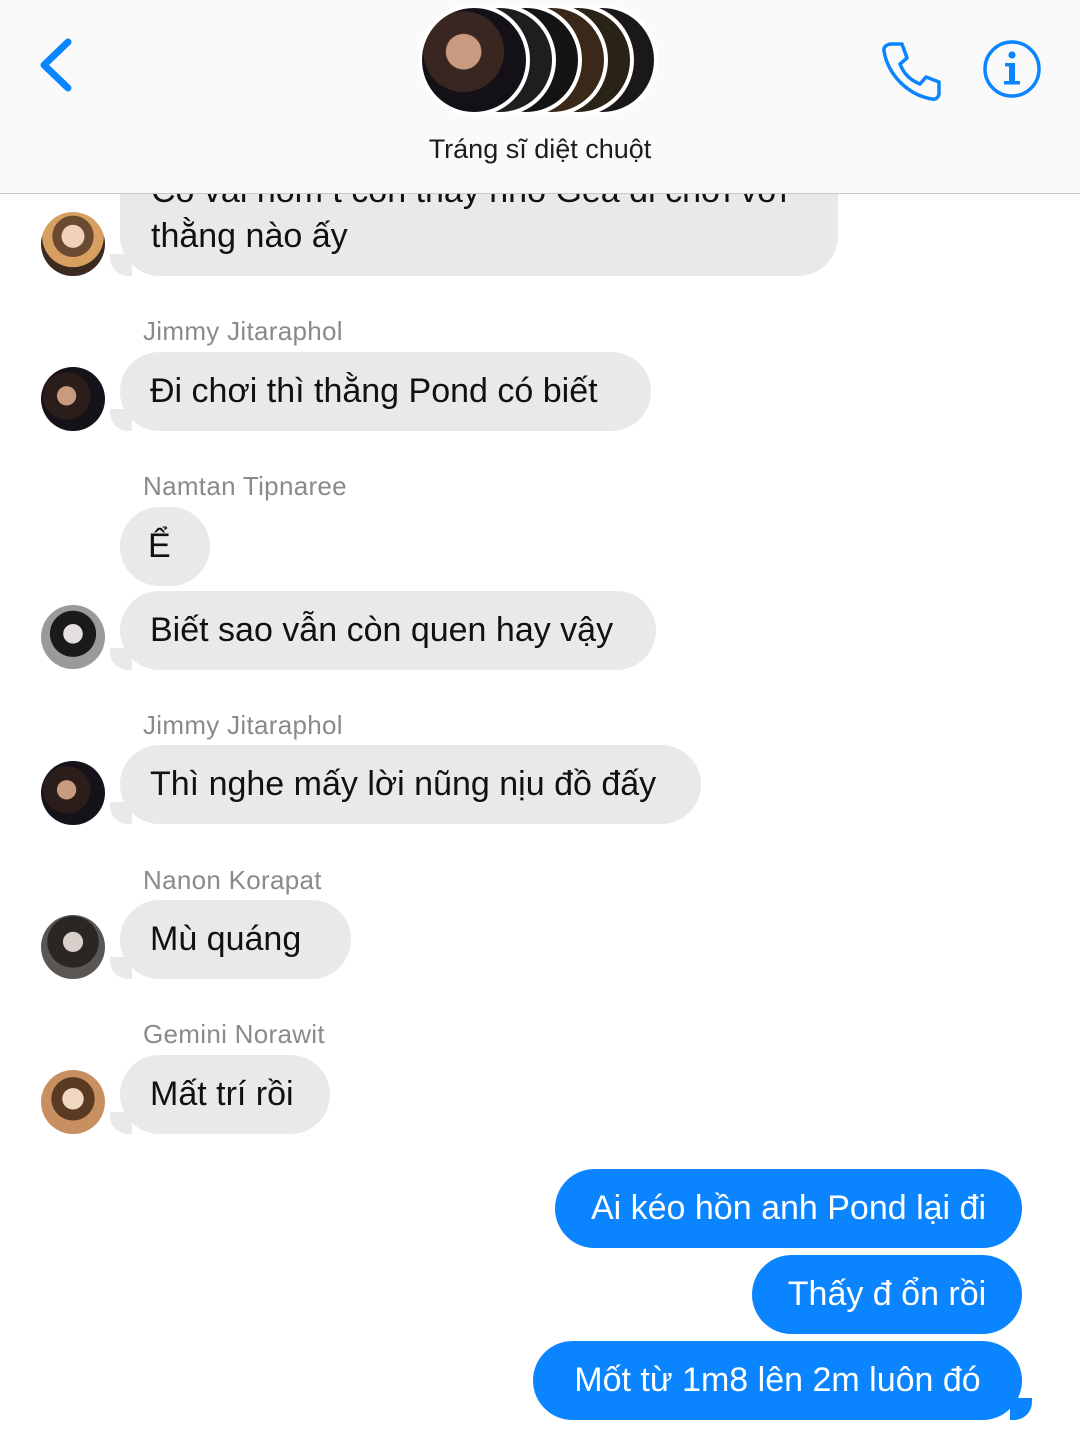  I want to click on phone-icon, so click(911, 71).